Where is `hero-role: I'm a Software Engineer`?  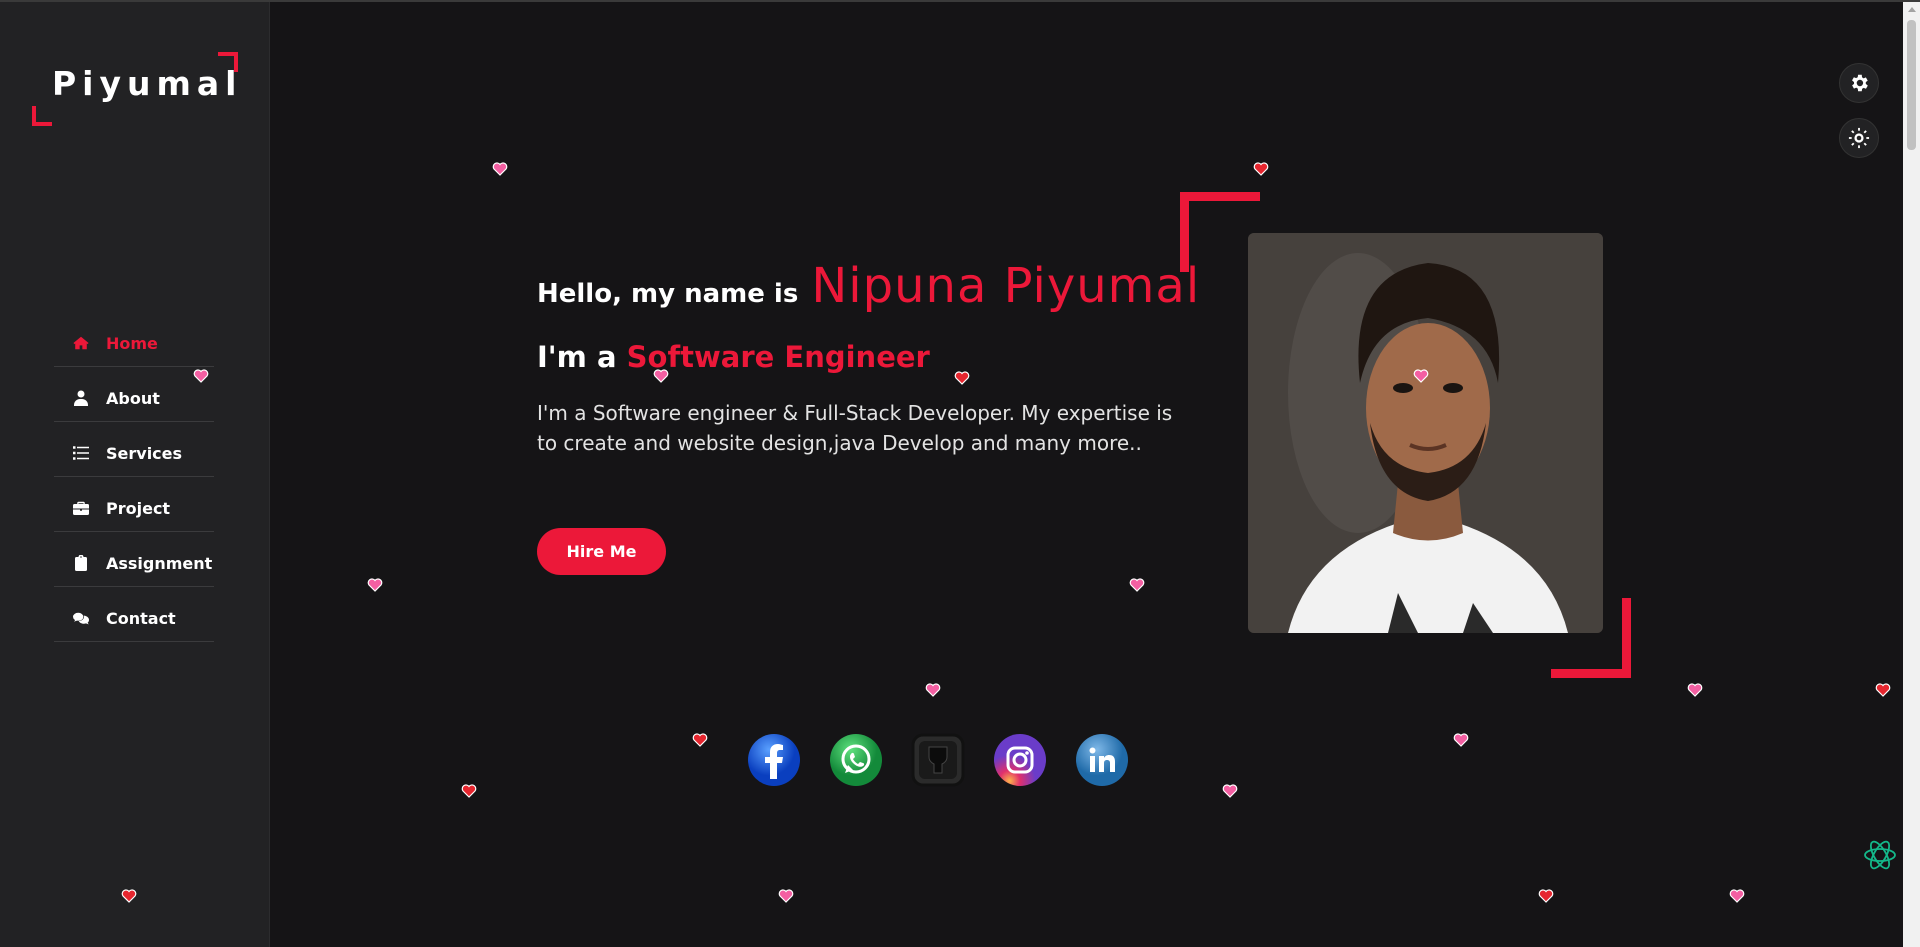 hero-role: I'm a Software Engineer is located at coordinates (733, 357).